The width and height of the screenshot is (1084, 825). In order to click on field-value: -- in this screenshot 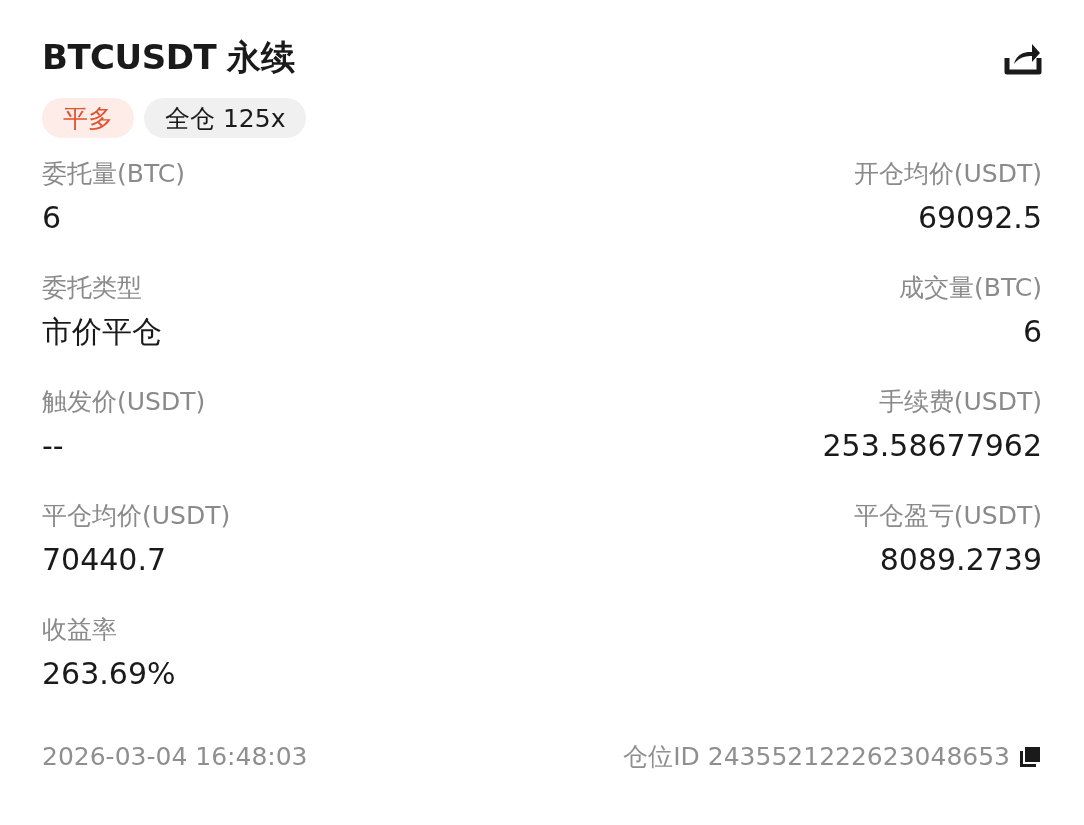, I will do `click(53, 446)`.